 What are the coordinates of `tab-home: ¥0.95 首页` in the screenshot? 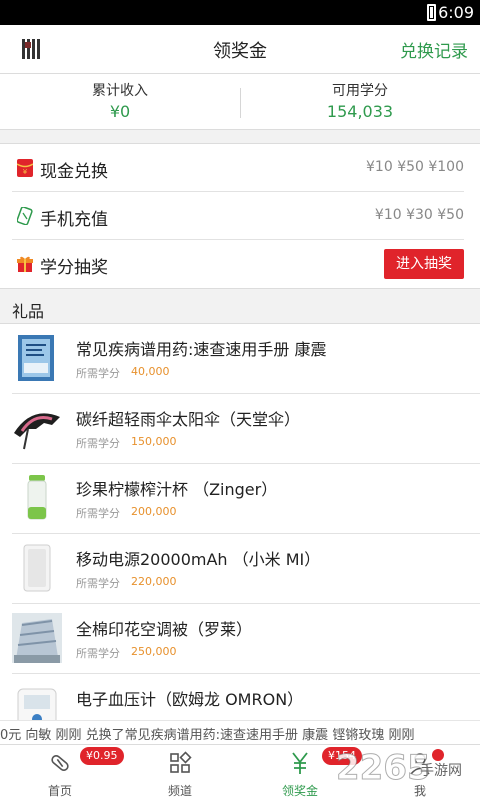 It's located at (62, 772).